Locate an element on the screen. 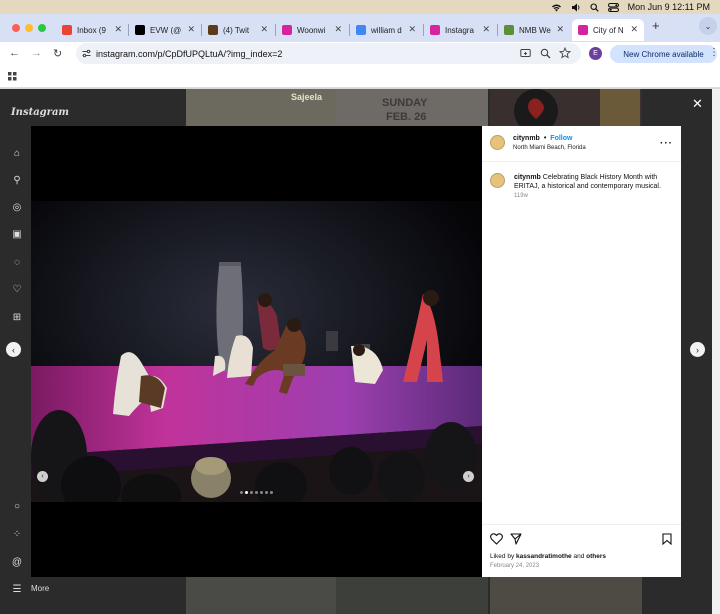  tab: NMB We ✕ is located at coordinates (534, 30).